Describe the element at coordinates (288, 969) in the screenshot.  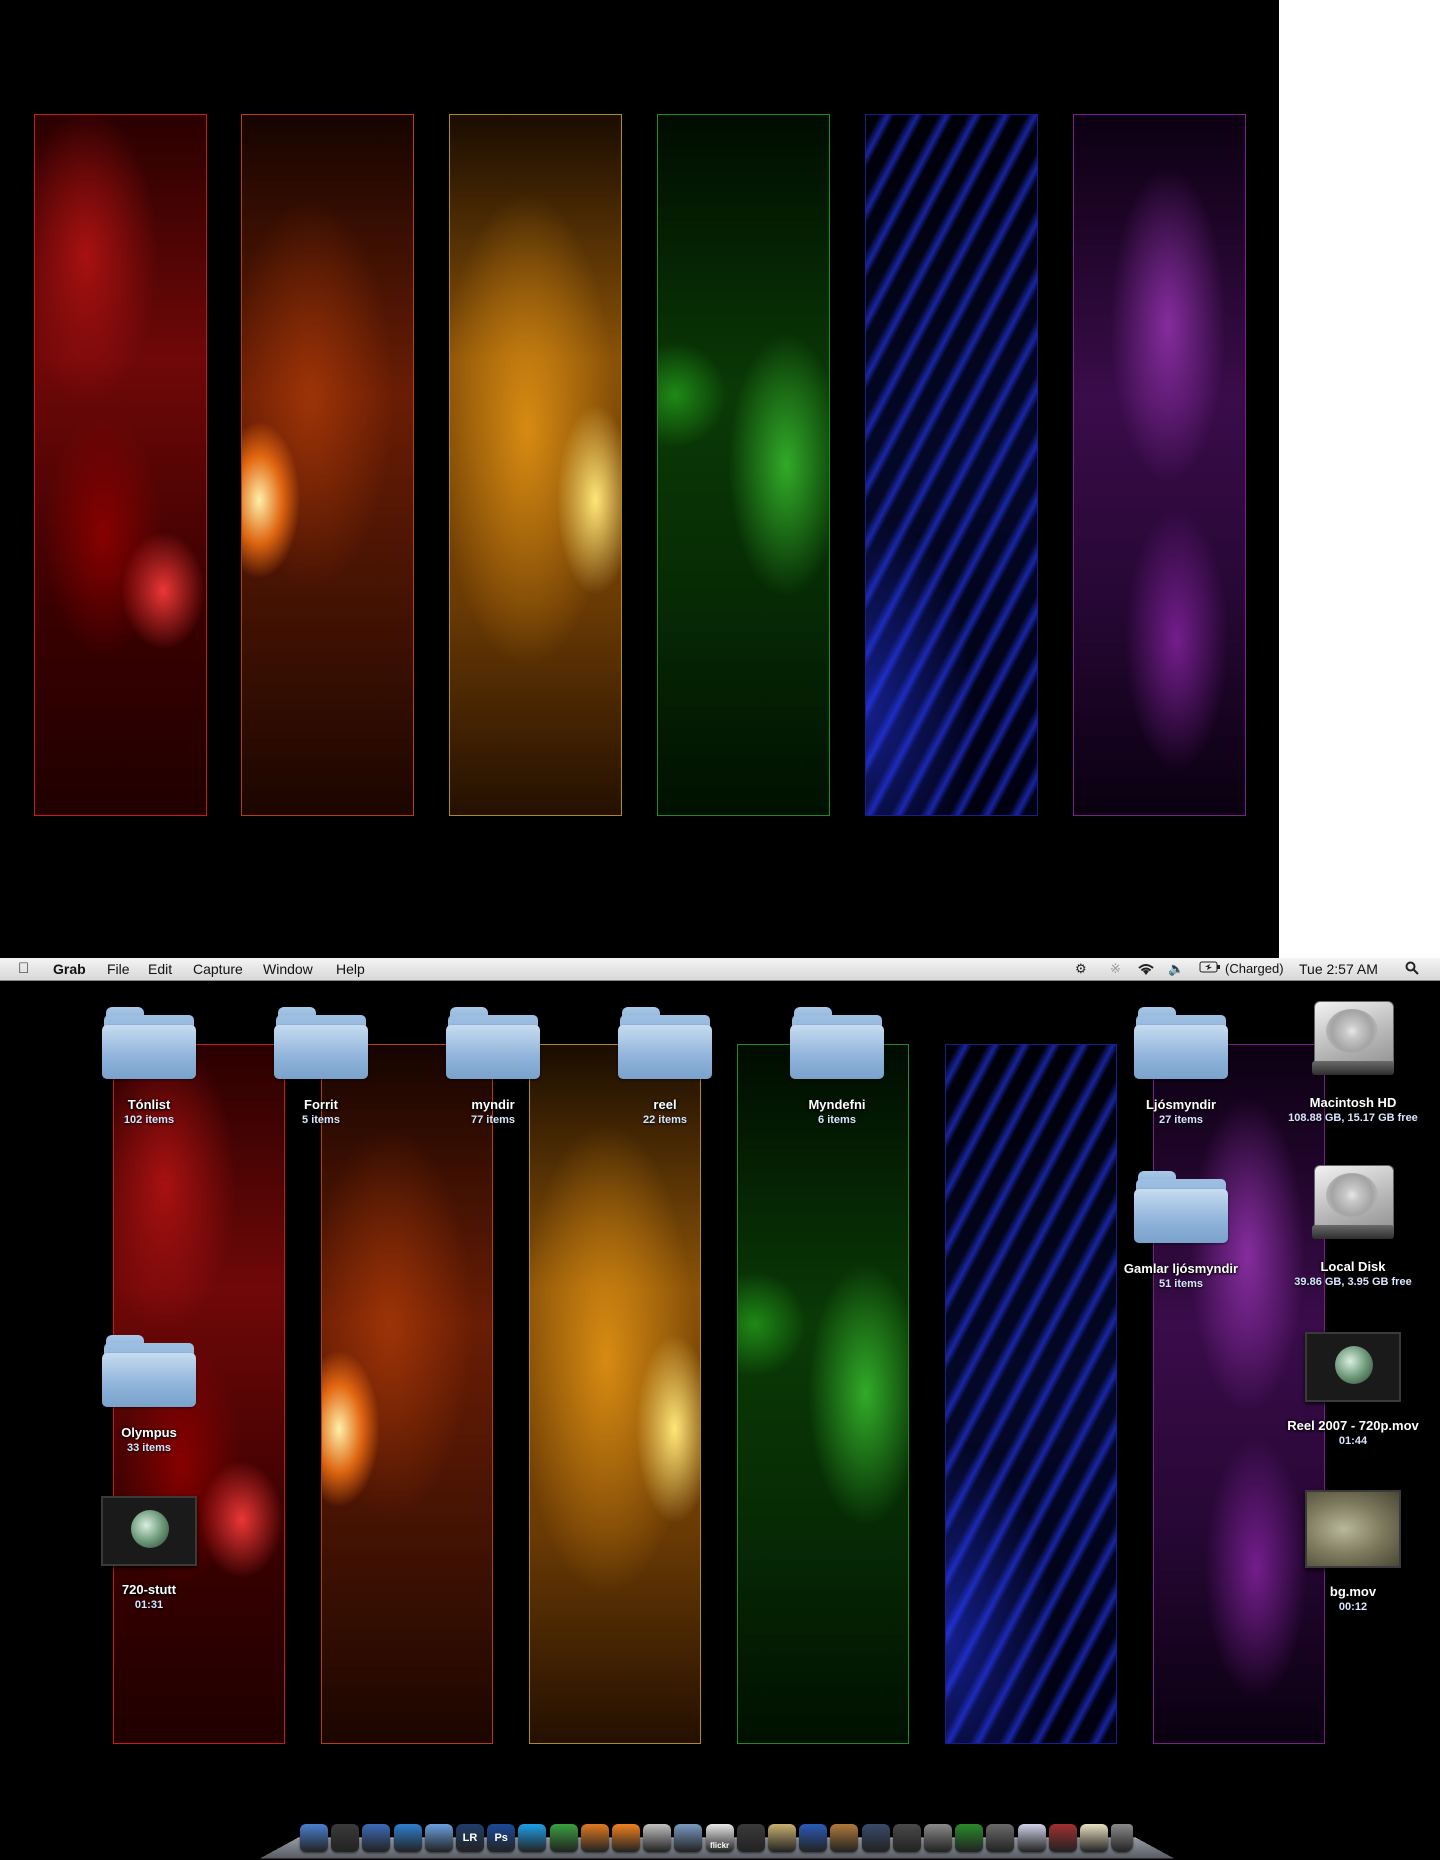
I see `menu-window: Window` at that location.